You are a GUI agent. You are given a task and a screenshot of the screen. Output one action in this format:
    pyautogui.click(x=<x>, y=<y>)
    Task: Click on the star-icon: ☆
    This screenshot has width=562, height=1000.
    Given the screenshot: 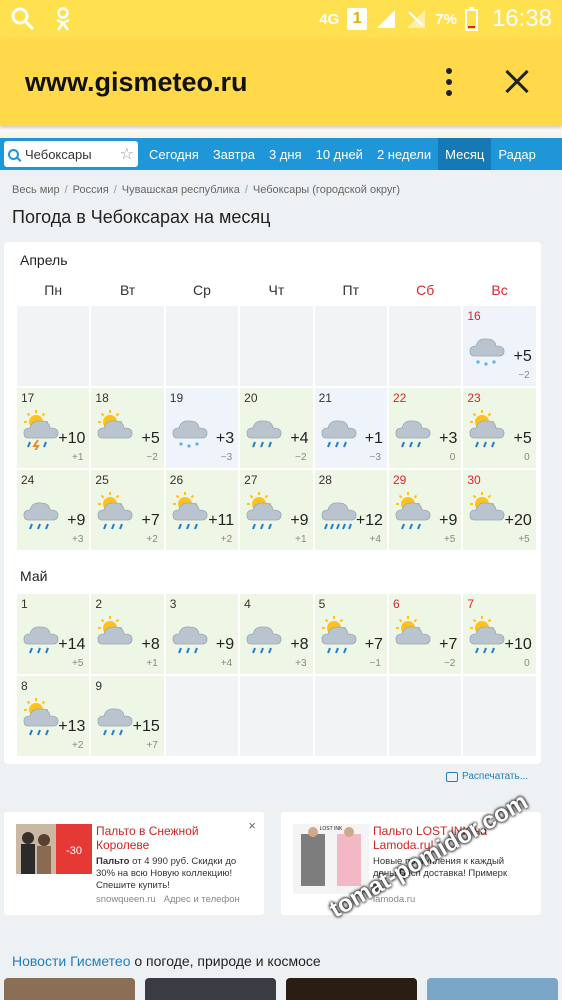 What is the action you would take?
    pyautogui.click(x=127, y=154)
    